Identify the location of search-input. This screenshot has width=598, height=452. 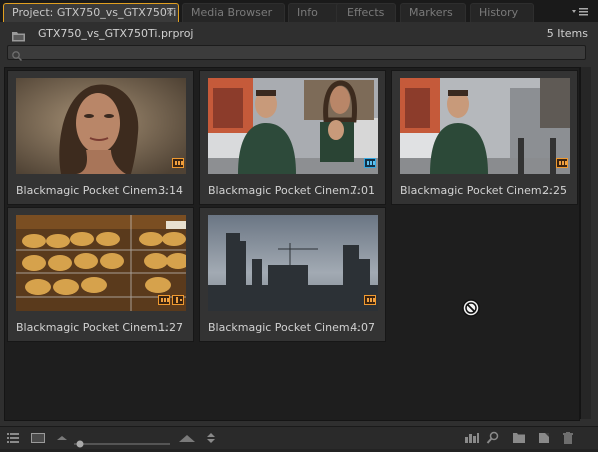
(296, 53).